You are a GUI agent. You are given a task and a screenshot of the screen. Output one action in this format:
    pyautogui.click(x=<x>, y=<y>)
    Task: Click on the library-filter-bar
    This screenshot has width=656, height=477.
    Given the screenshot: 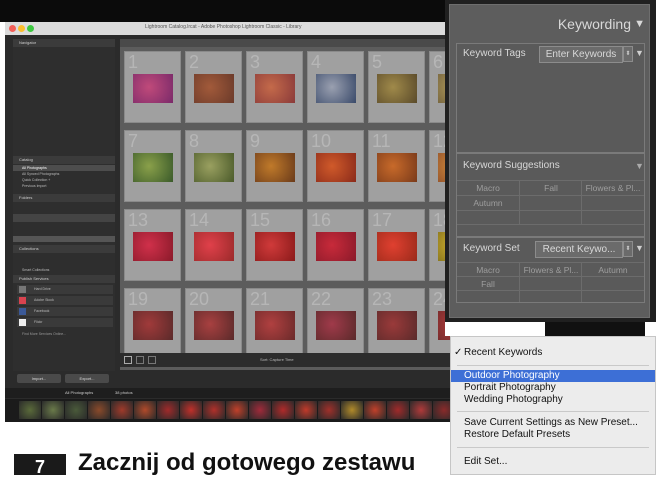 What is the action you would take?
    pyautogui.click(x=285, y=43)
    